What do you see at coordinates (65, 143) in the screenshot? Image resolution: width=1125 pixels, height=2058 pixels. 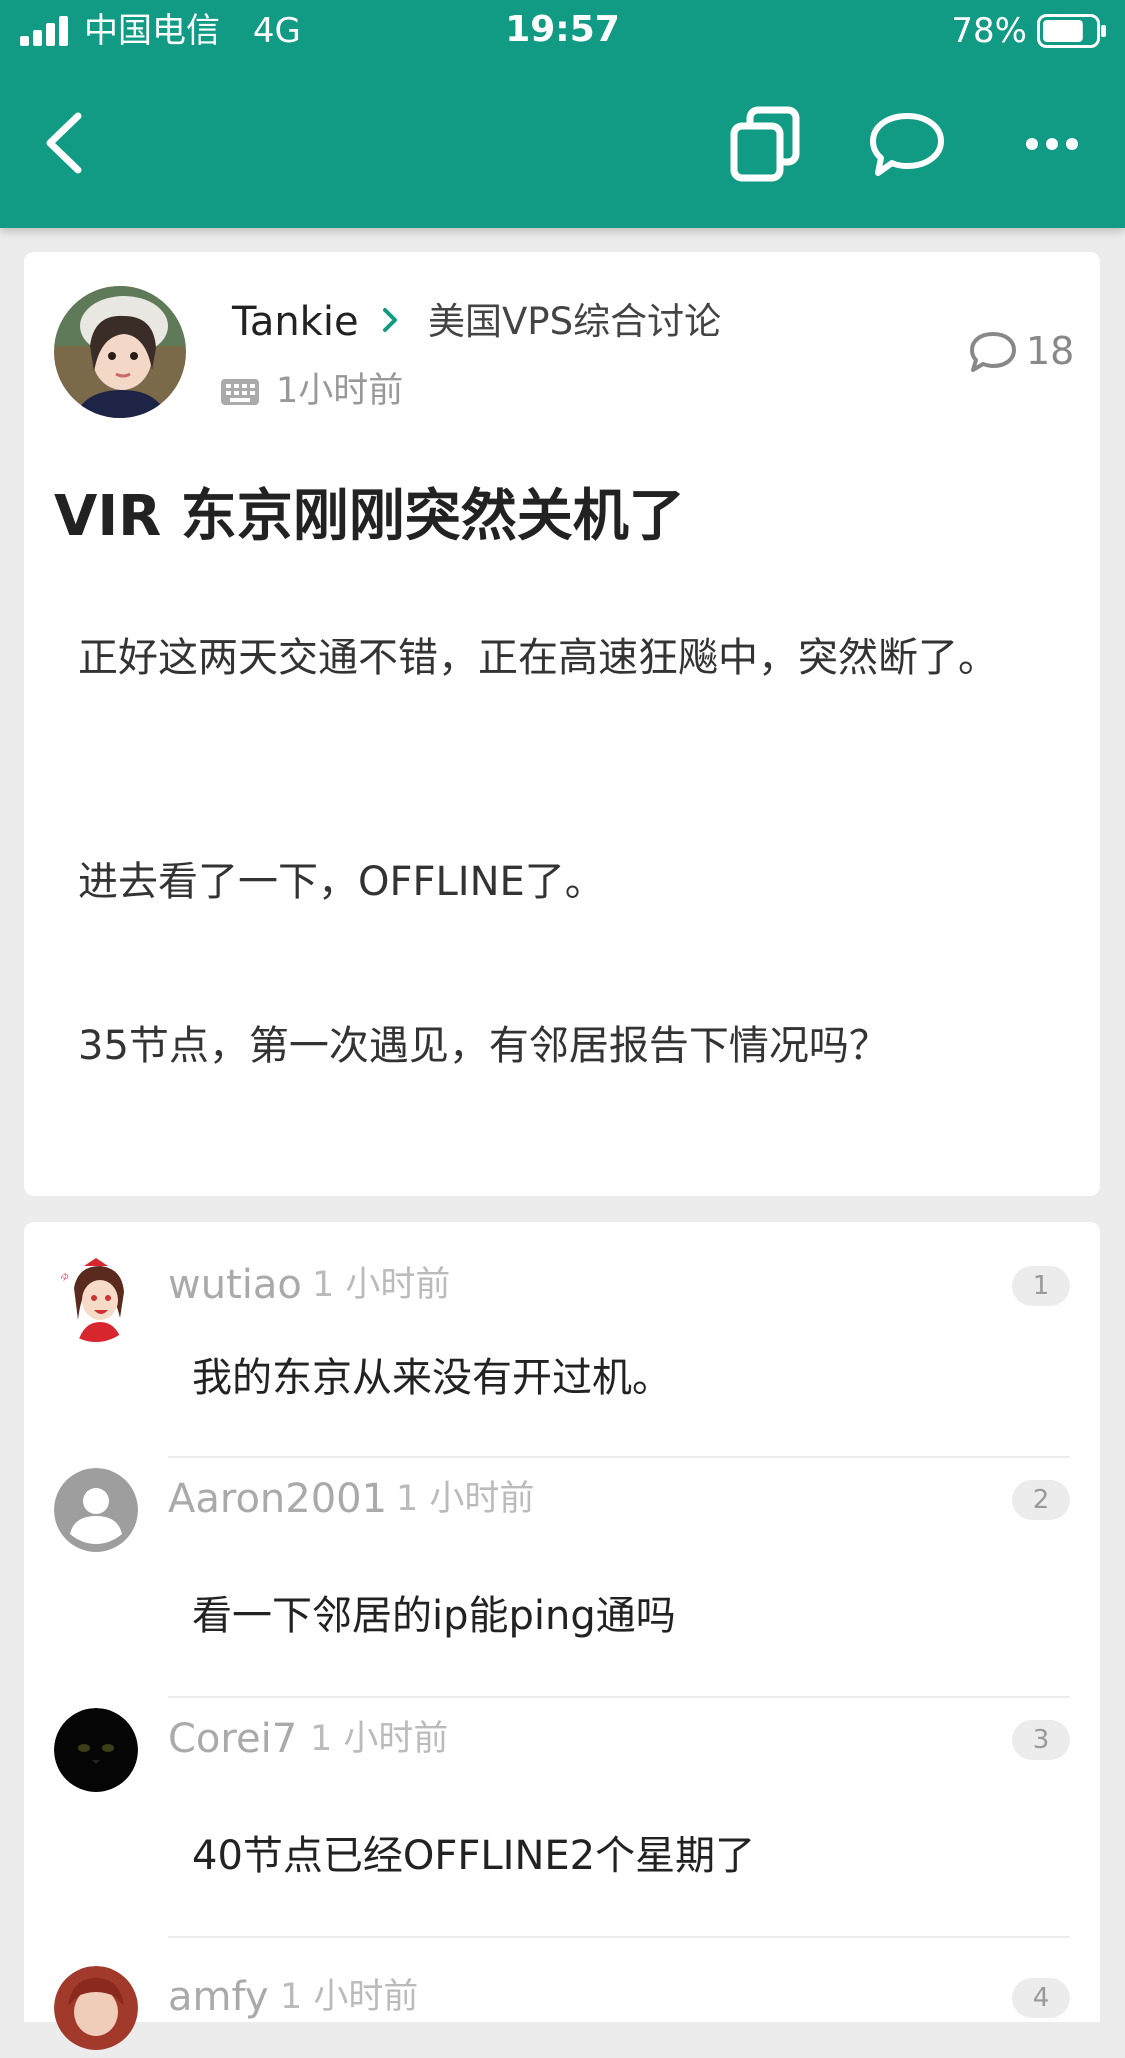 I see `back-button` at bounding box center [65, 143].